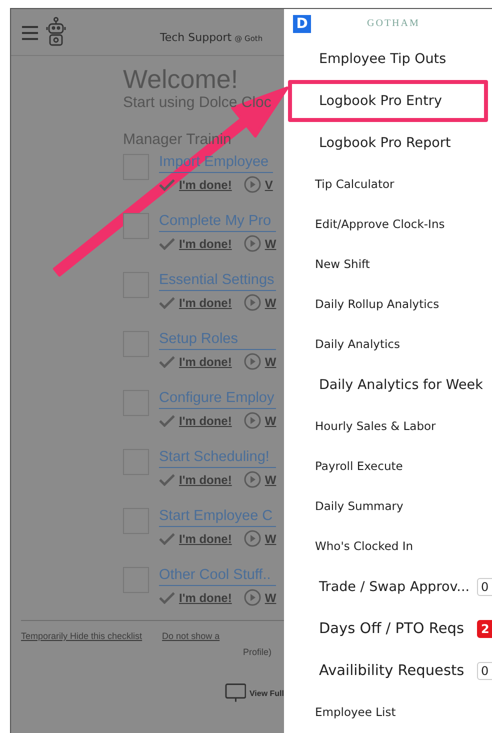  I want to click on brand-logo: GOTHAM, so click(393, 23).